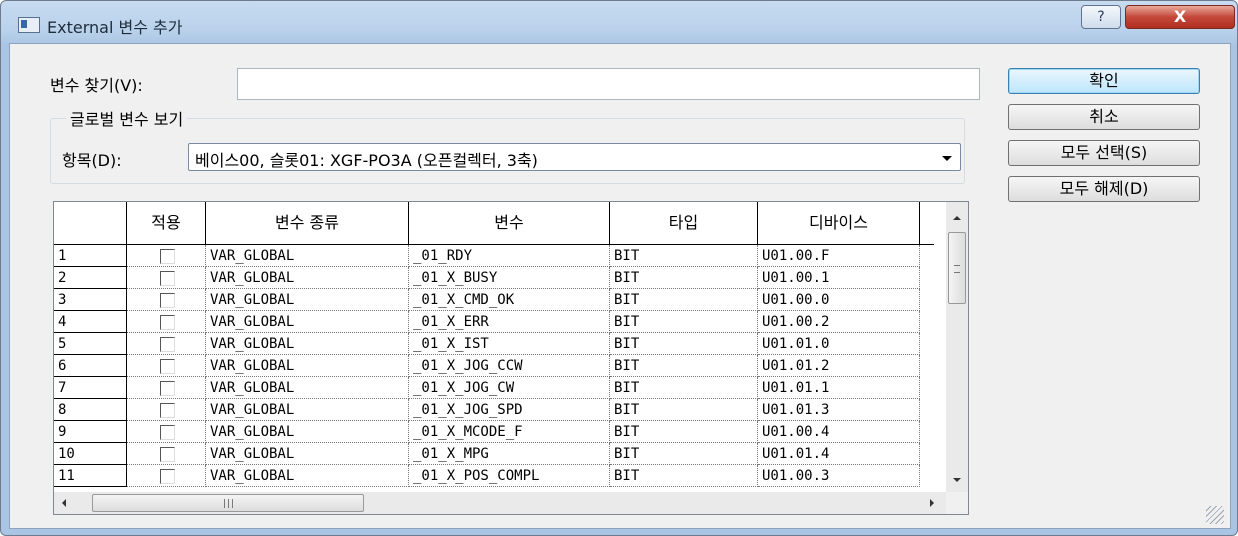 This screenshot has height=536, width=1238. What do you see at coordinates (90, 344) in the screenshot?
I see `cell-num: 5` at bounding box center [90, 344].